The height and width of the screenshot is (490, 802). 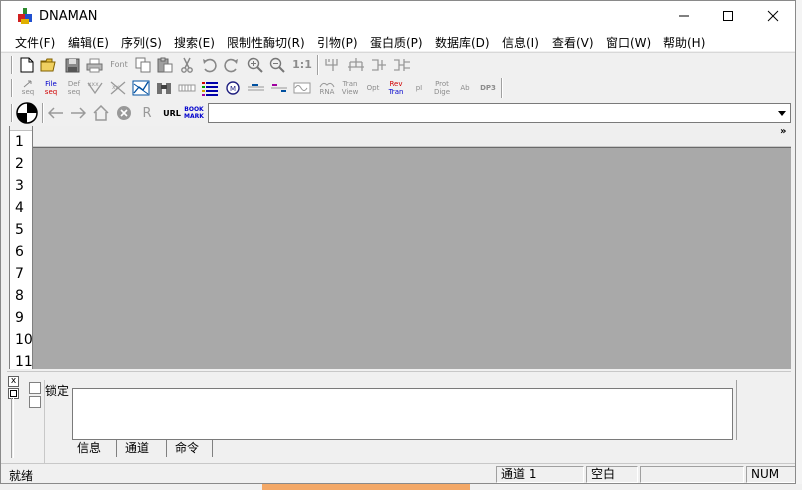 I want to click on close-window-button, so click(x=772, y=16).